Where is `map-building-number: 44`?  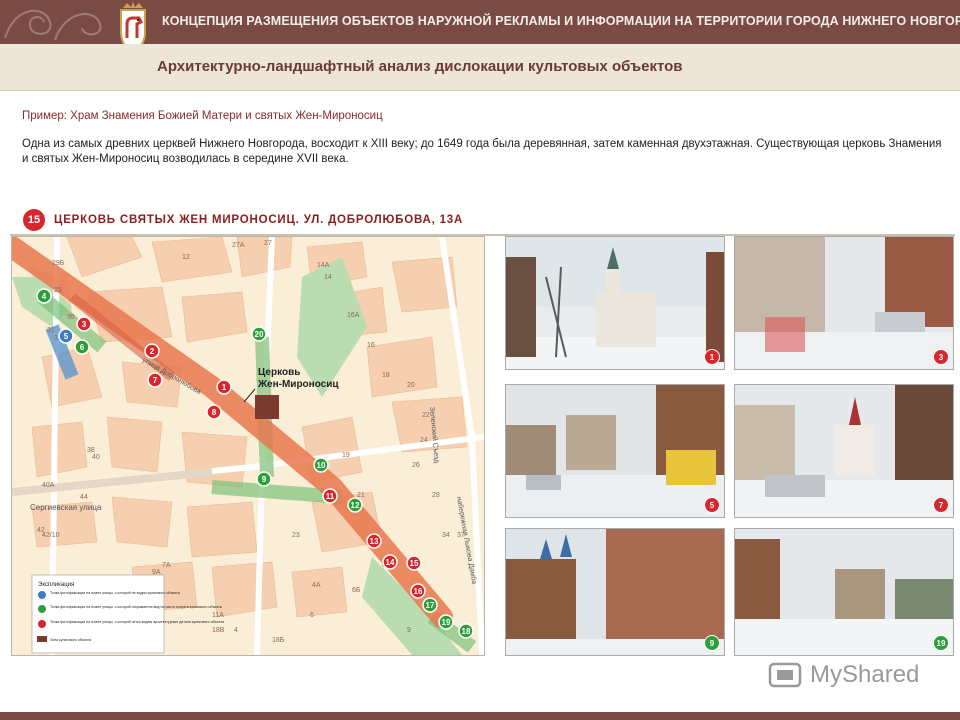
map-building-number: 44 is located at coordinates (84, 497).